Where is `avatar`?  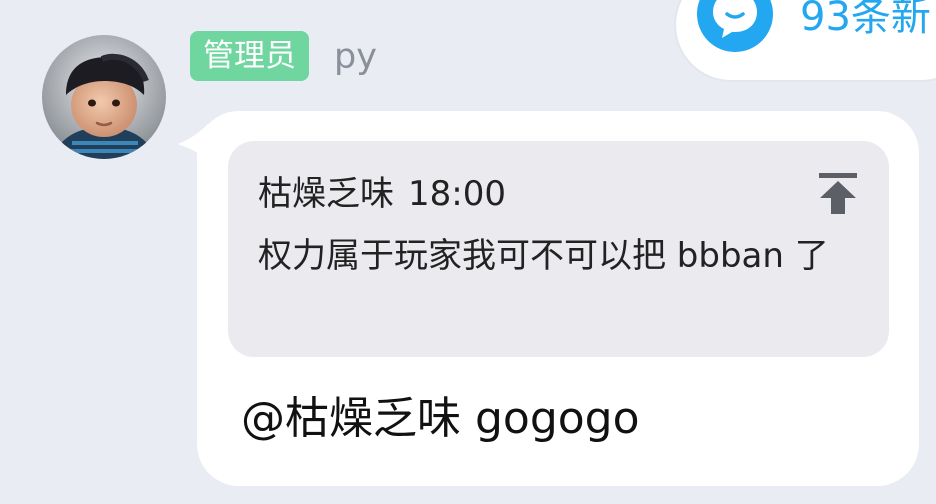 avatar is located at coordinates (104, 97).